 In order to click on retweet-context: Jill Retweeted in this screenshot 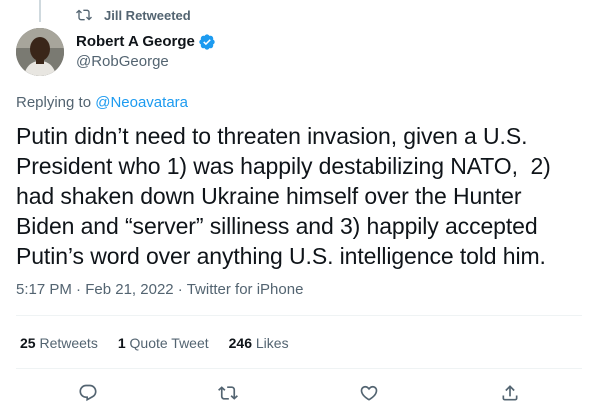, I will do `click(133, 15)`.